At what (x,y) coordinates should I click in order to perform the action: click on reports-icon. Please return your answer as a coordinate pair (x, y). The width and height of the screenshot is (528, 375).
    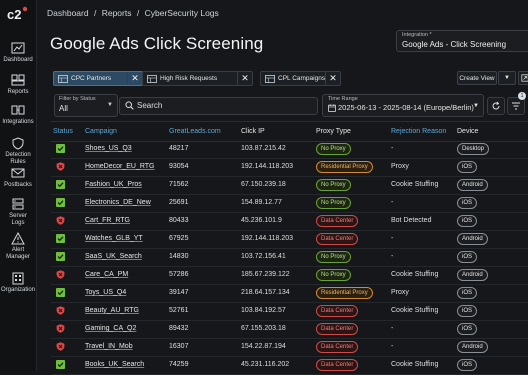
    Looking at the image, I should click on (18, 80).